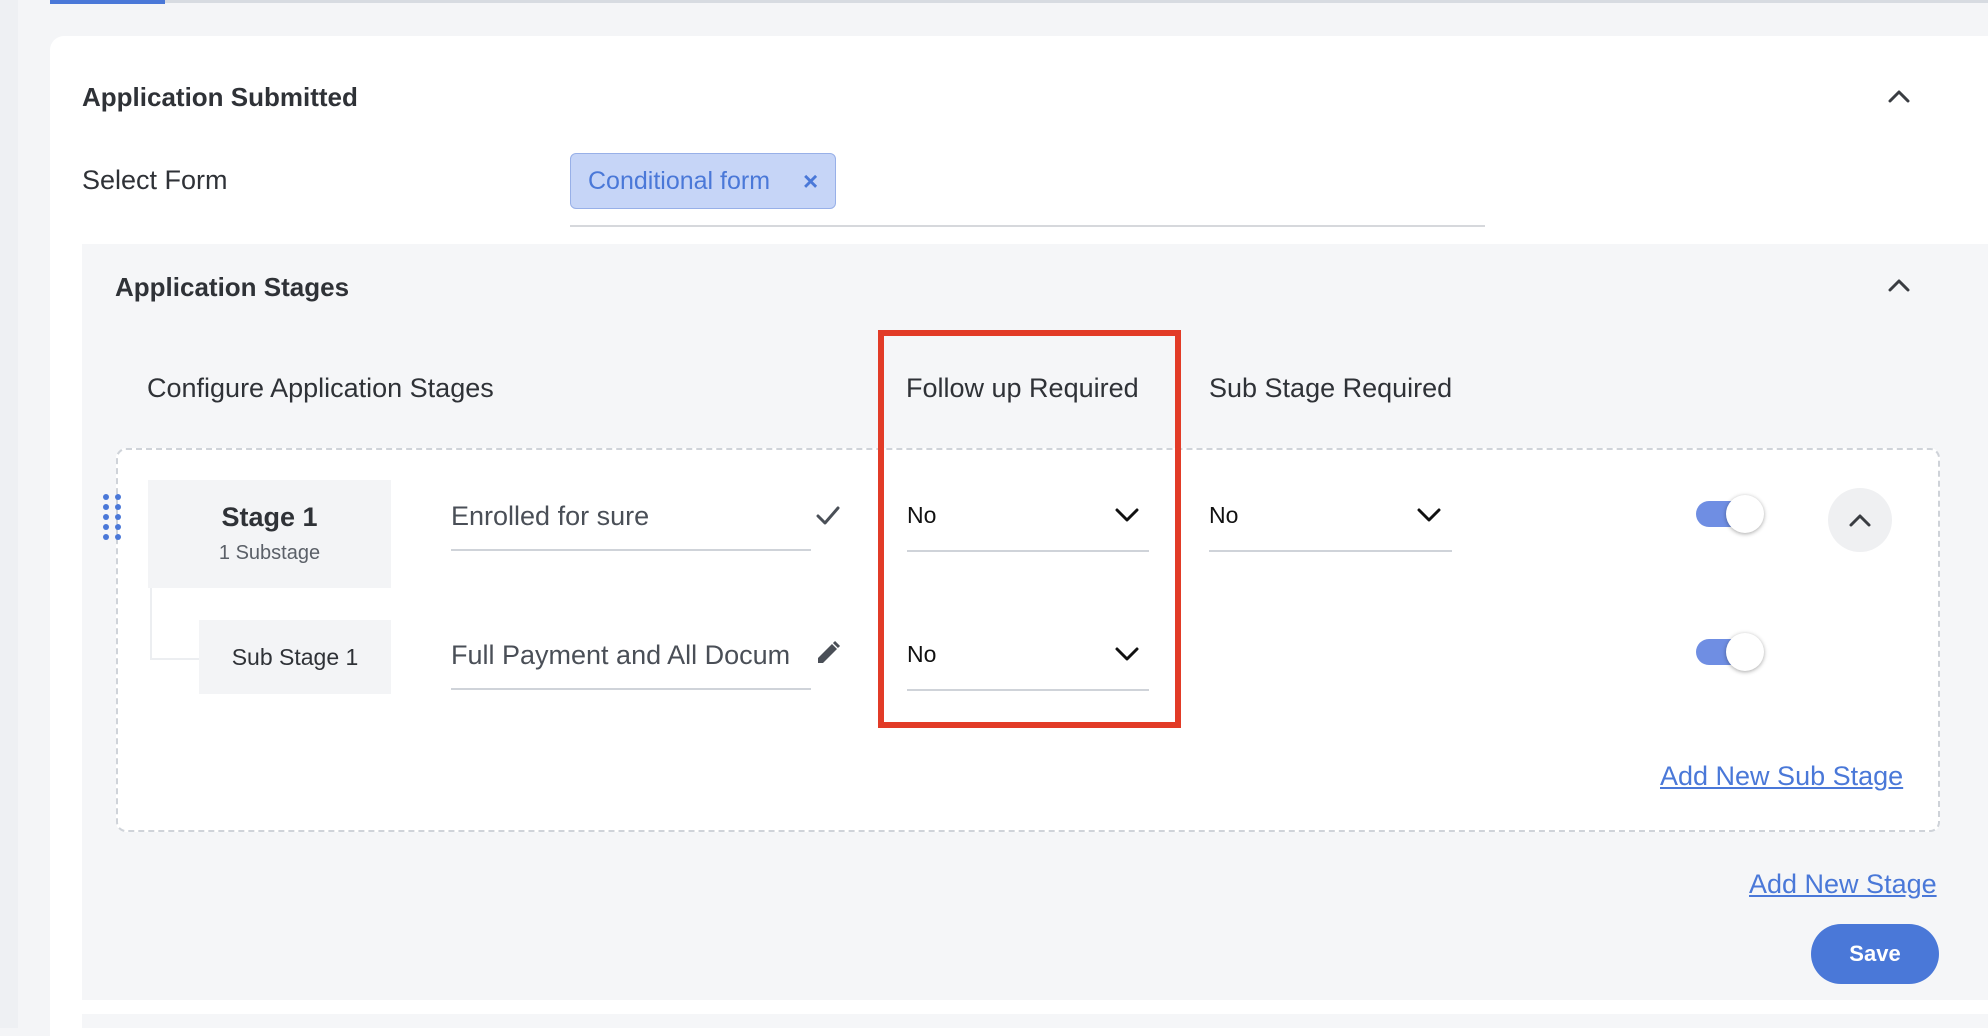  I want to click on substage-name-input: Full Payment and All Docum, so click(620, 655).